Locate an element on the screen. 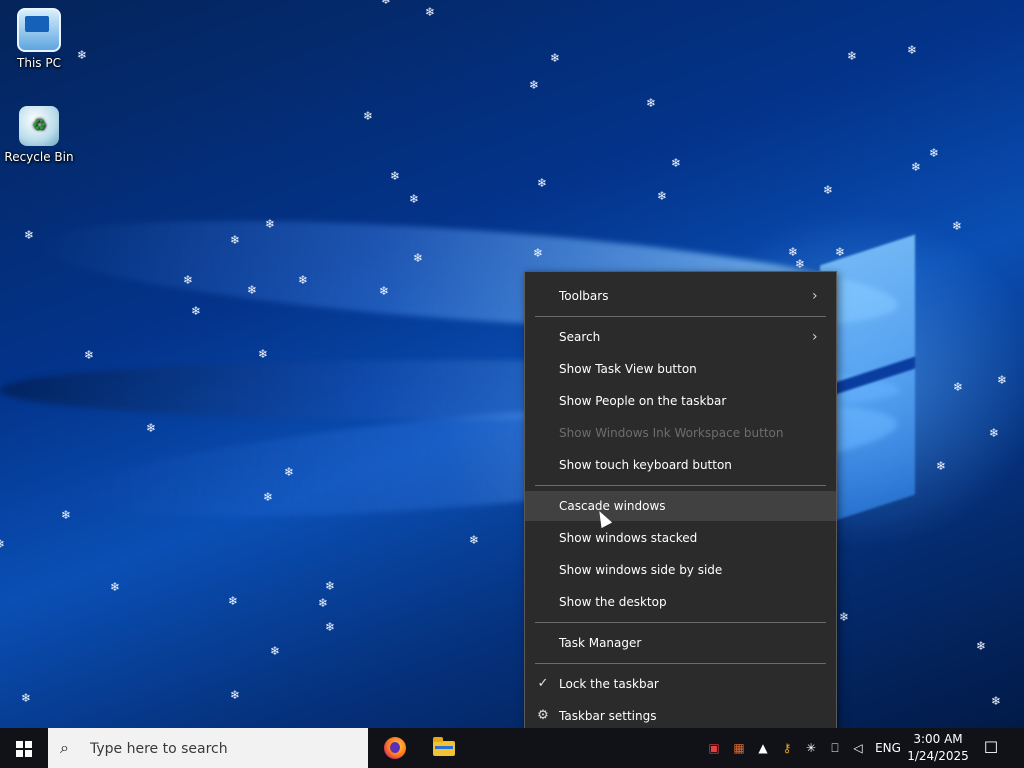  menu-item-taskbar-settings: ⚙ Taskbar settings is located at coordinates (680, 716).